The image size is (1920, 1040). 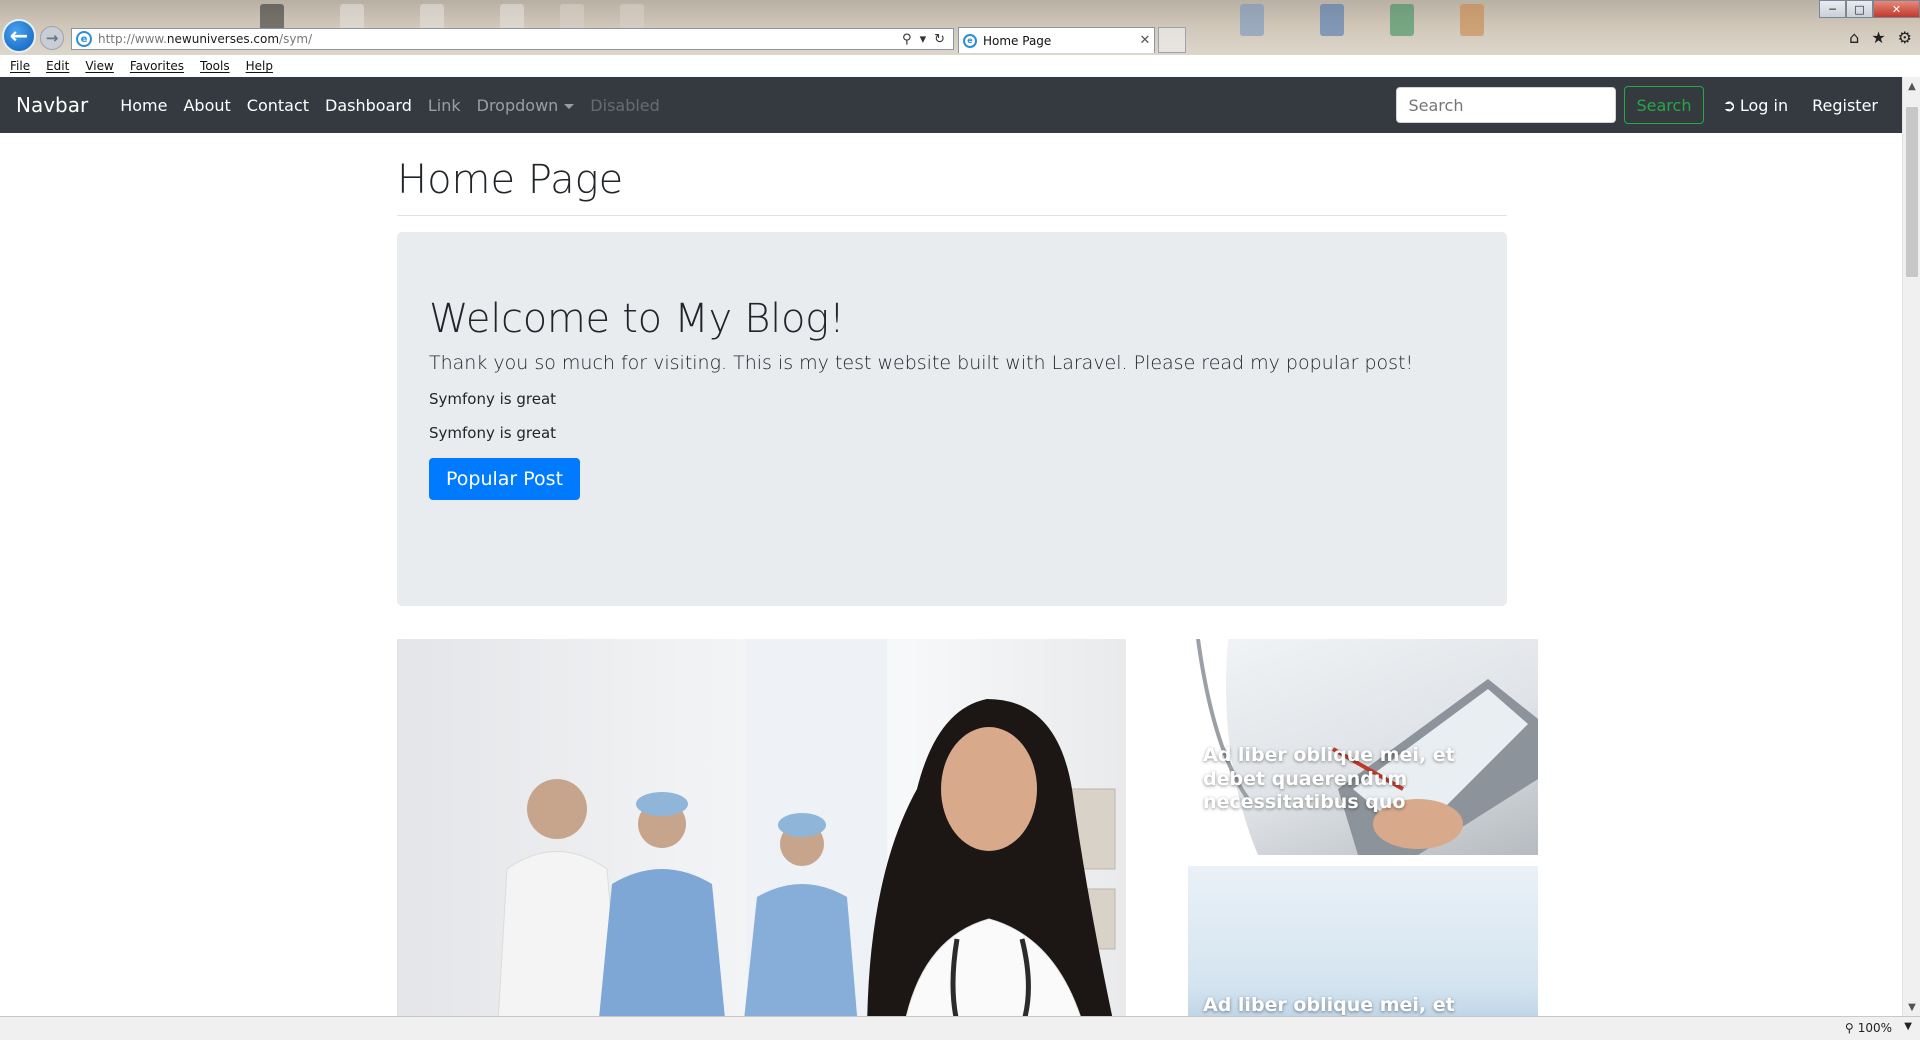 I want to click on search-button: Search, so click(x=1664, y=105).